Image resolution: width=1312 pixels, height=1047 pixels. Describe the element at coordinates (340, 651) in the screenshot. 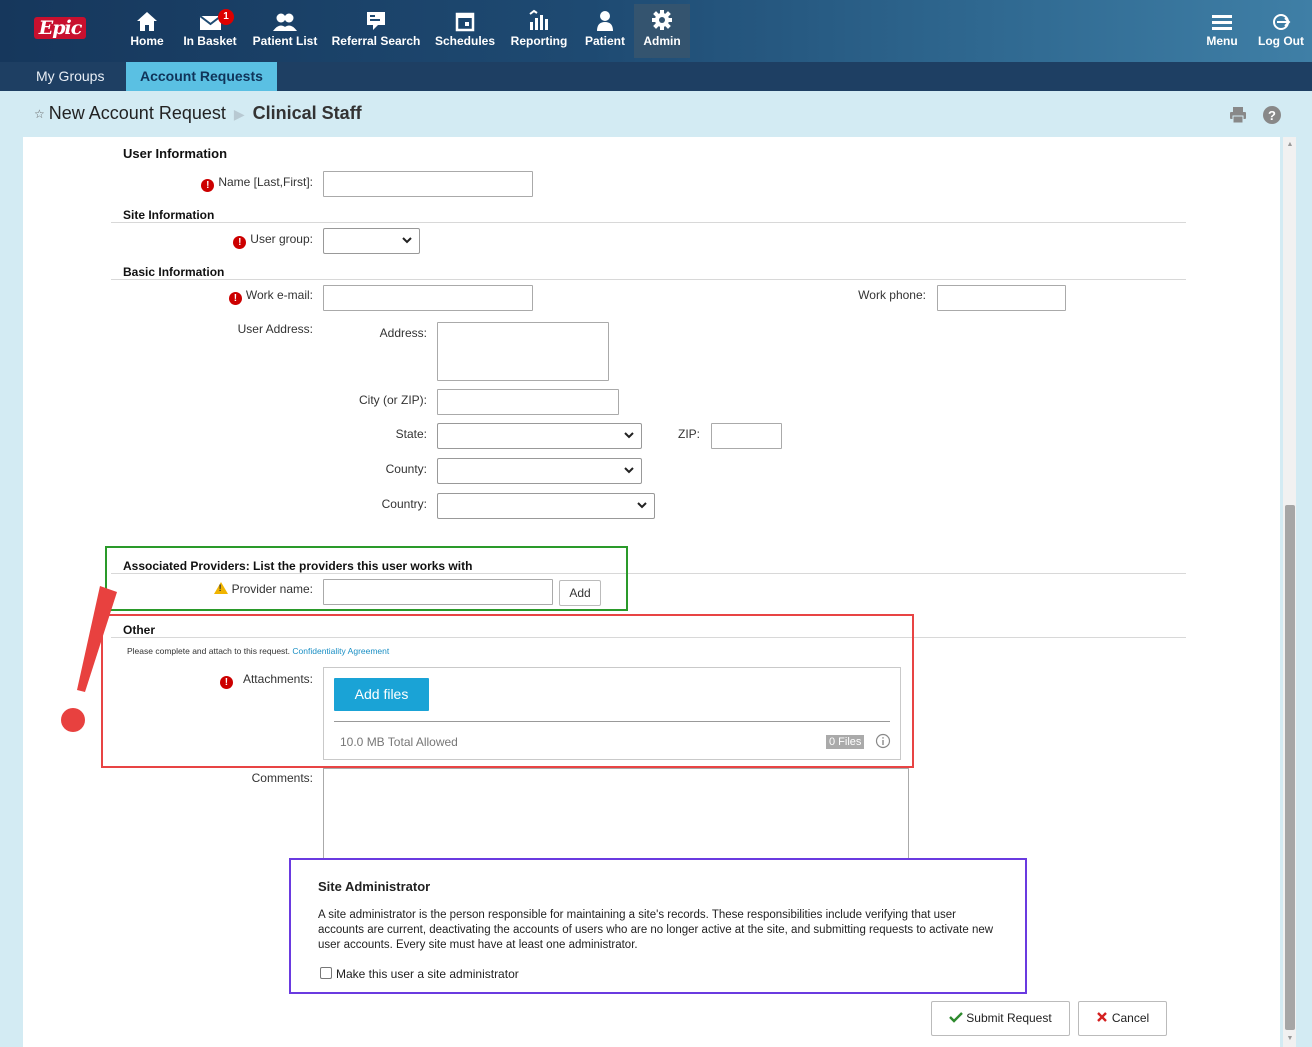

I see `confidentiality-agreement-link: Confidentiality Agreement` at that location.